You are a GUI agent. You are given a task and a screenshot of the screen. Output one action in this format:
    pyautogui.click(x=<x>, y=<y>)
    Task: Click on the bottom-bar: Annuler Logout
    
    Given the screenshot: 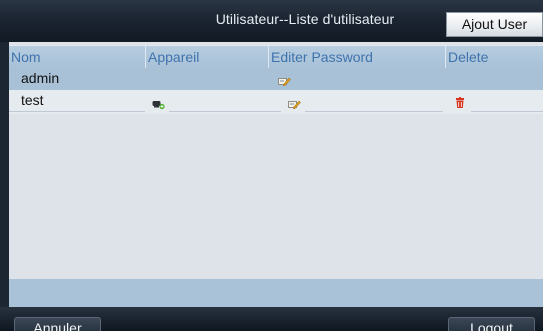 What is the action you would take?
    pyautogui.click(x=271, y=319)
    